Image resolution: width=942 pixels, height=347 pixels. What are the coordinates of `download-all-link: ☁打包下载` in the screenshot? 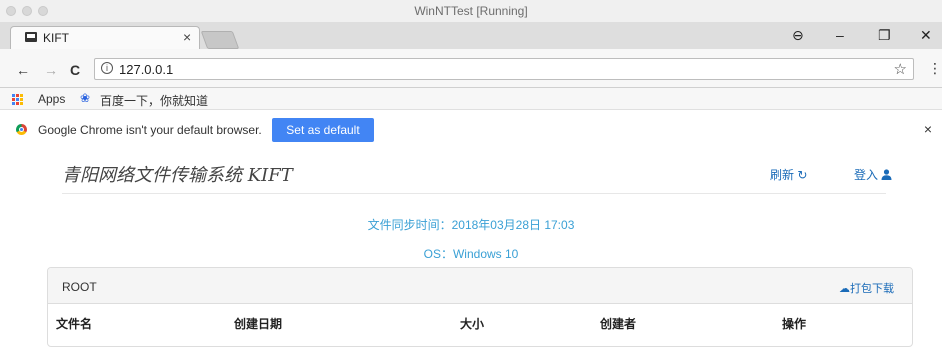 It's located at (866, 288).